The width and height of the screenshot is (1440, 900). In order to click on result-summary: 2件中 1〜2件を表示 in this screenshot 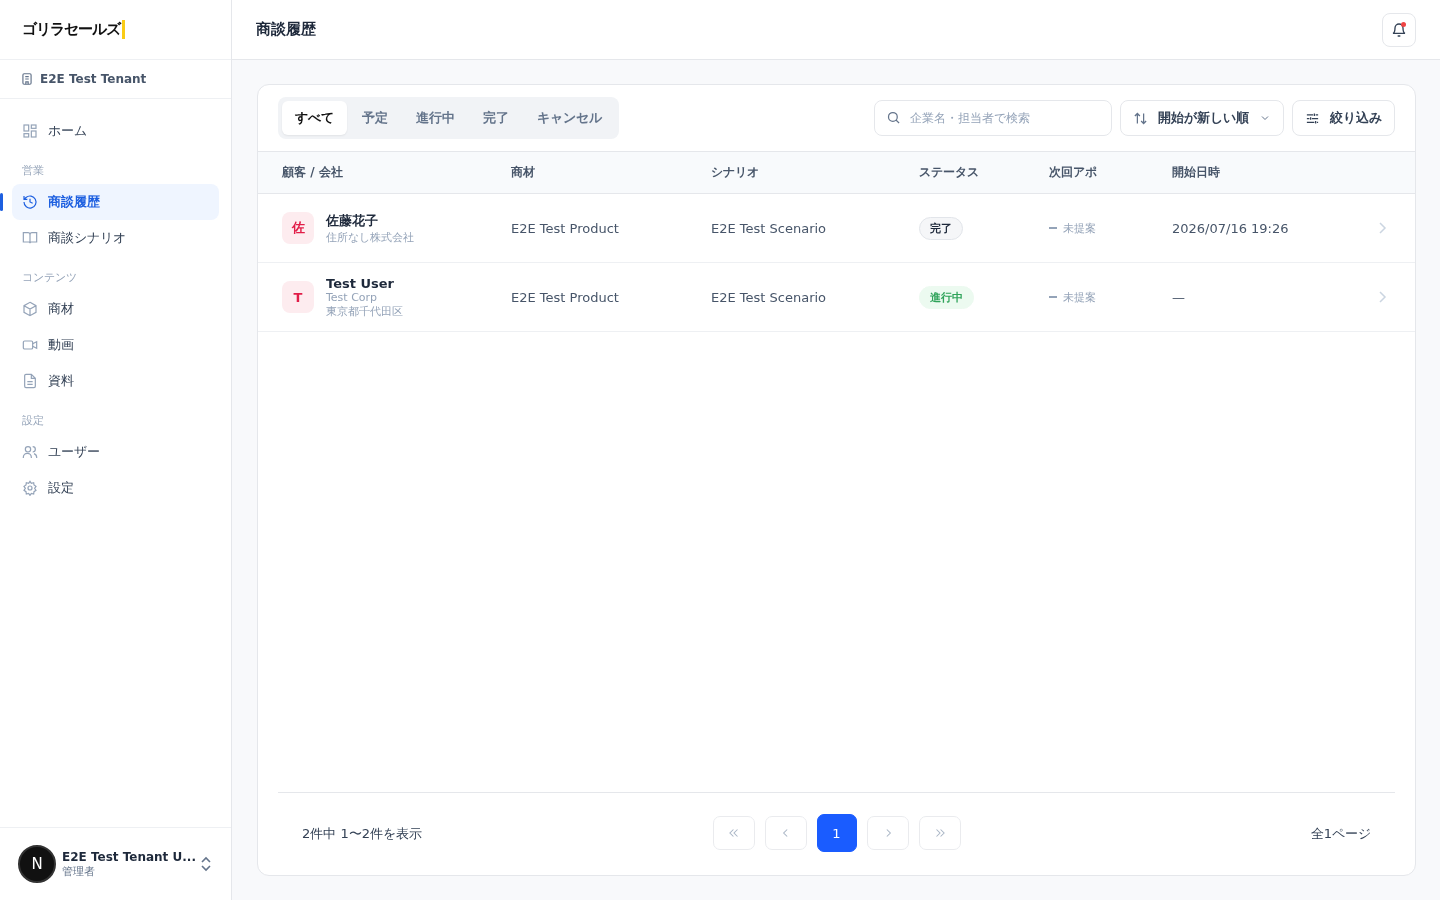, I will do `click(362, 834)`.